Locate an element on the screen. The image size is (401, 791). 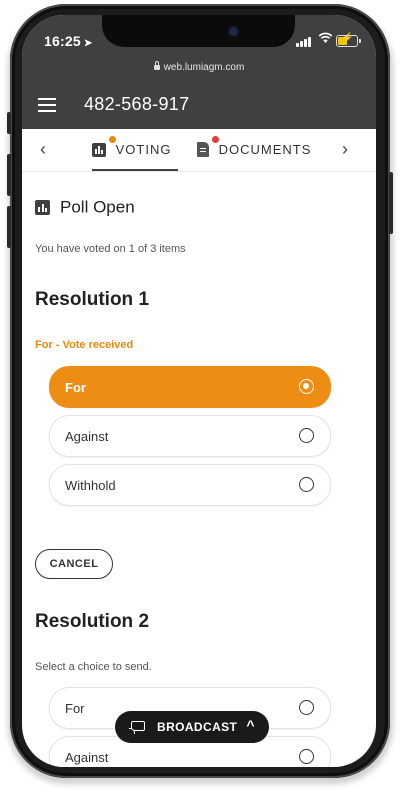
radio-selected-icon is located at coordinates (306, 386).